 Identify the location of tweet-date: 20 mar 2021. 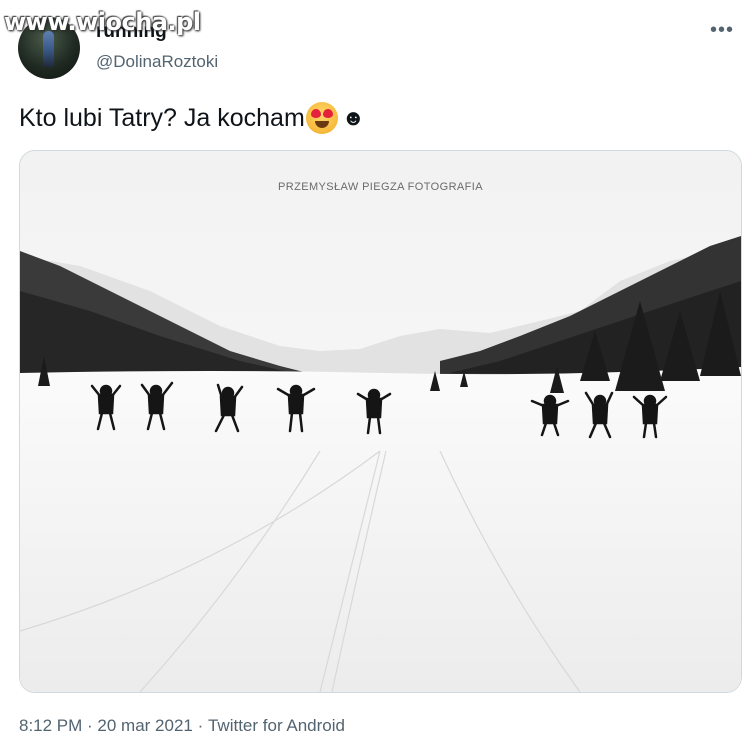
(144, 726).